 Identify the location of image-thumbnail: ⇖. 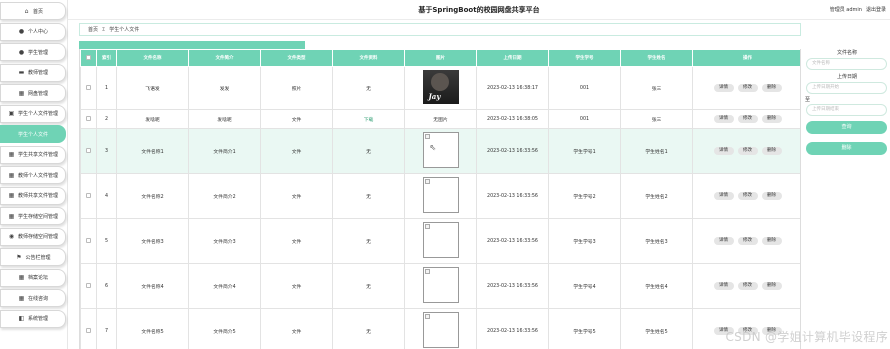
(440, 150).